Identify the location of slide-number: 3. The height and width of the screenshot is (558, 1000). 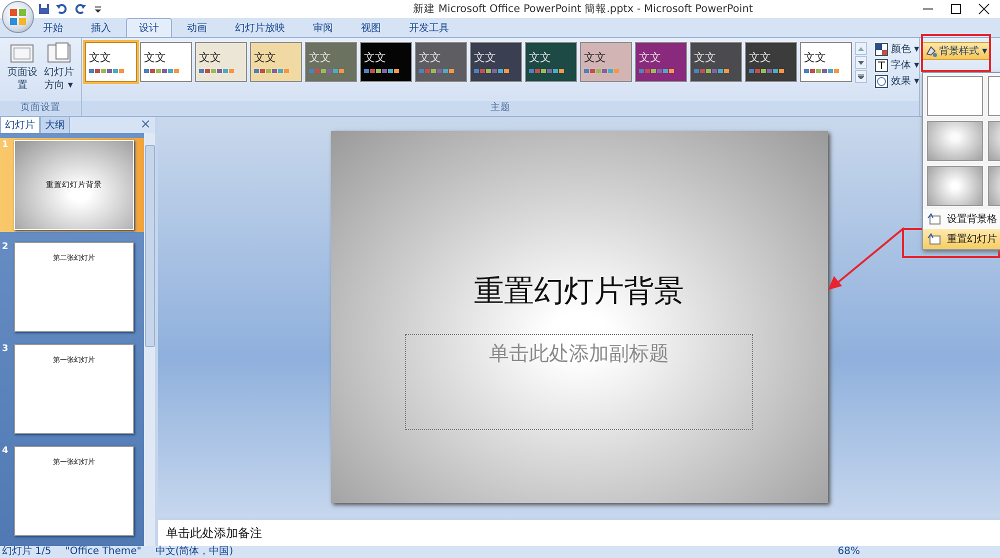
(6, 350).